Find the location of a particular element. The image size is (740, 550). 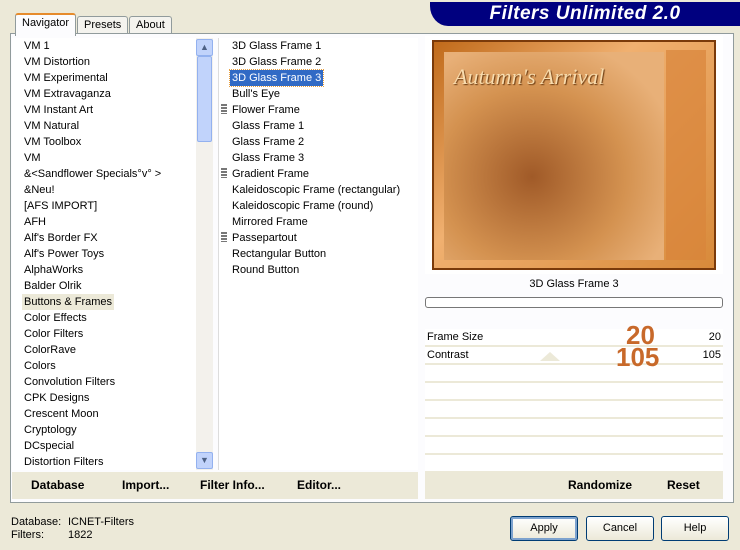

reset-button: Reset is located at coordinates (683, 485).